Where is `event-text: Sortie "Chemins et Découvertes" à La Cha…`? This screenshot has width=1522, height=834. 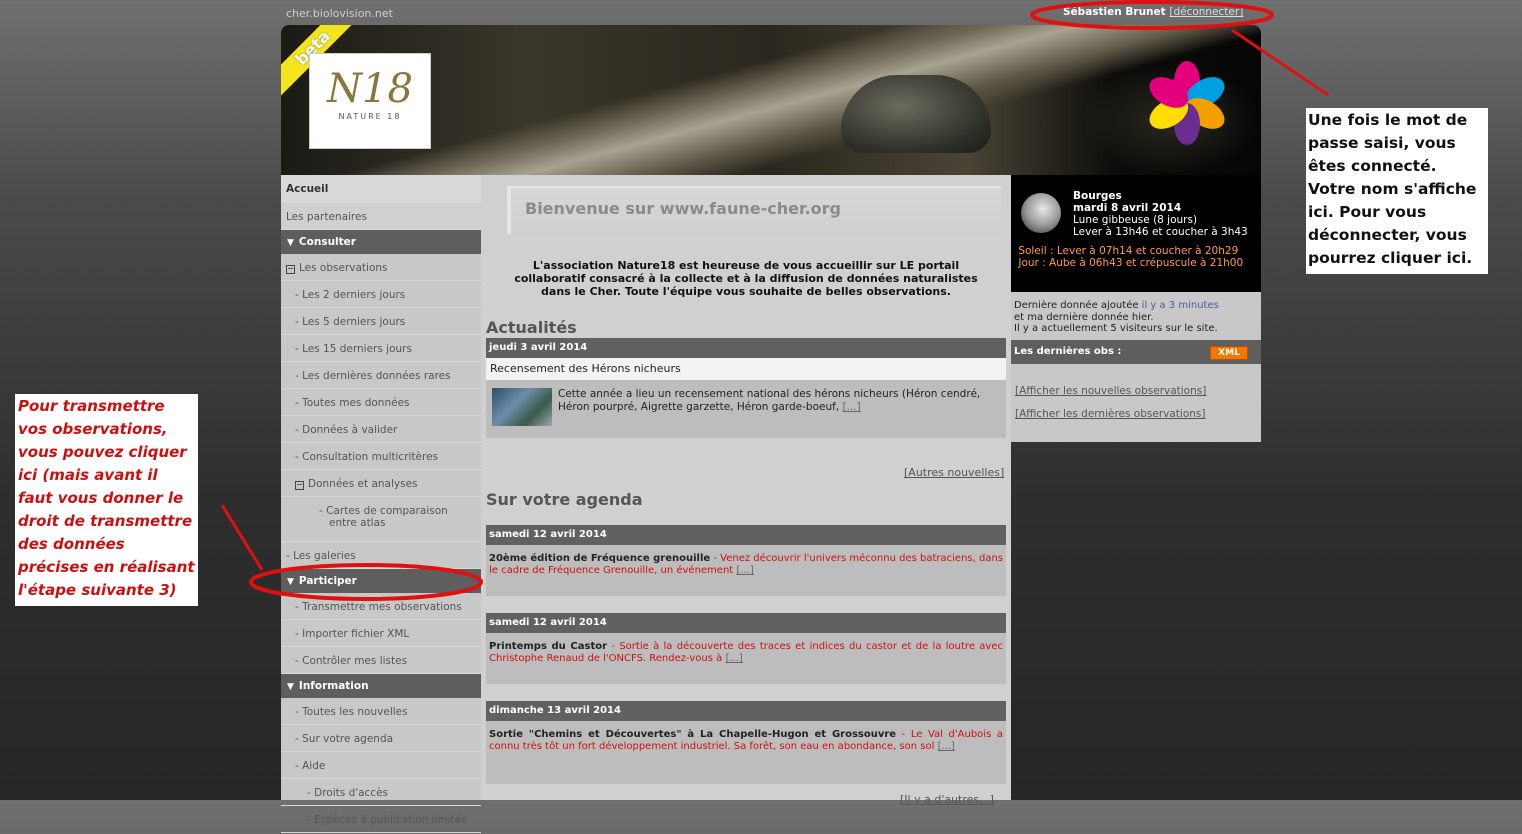
event-text: Sortie "Chemins et Découvertes" à La Cha… is located at coordinates (746, 737).